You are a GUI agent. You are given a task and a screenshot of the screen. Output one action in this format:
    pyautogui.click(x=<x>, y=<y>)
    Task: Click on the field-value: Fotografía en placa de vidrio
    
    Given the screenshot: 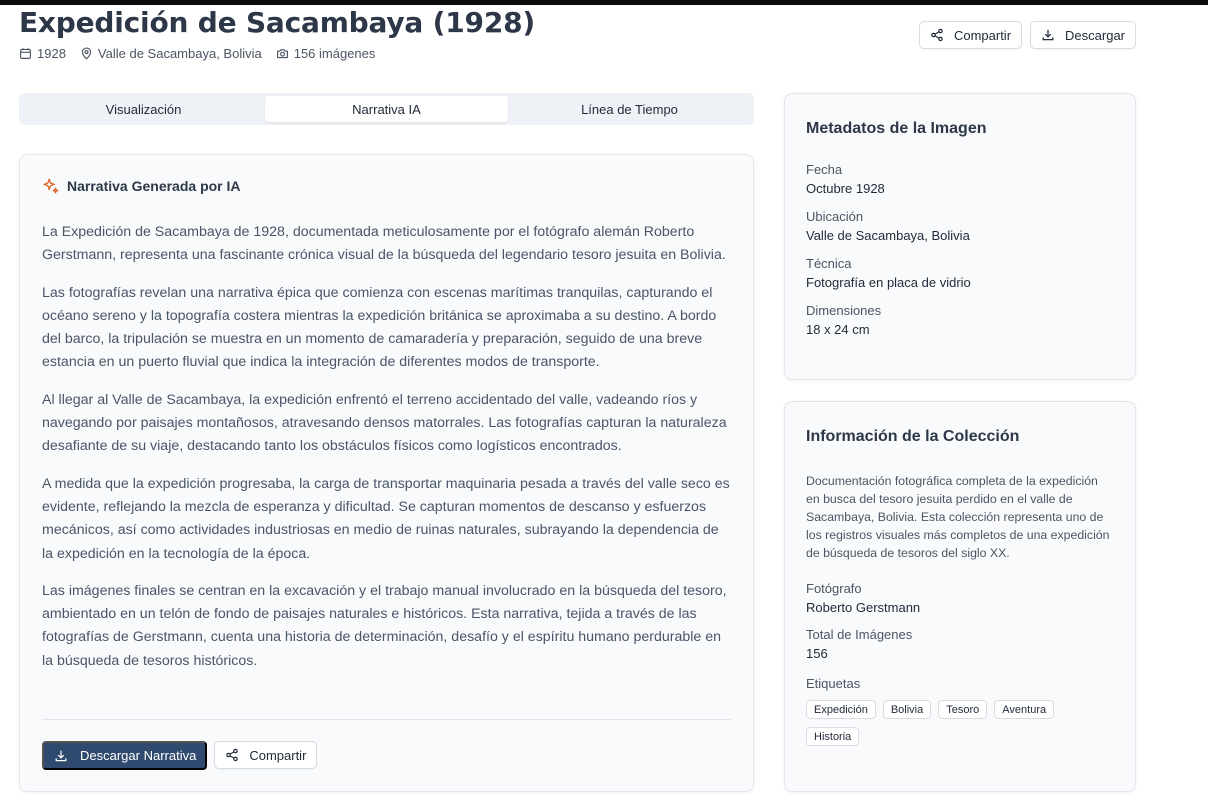 What is the action you would take?
    pyautogui.click(x=888, y=282)
    